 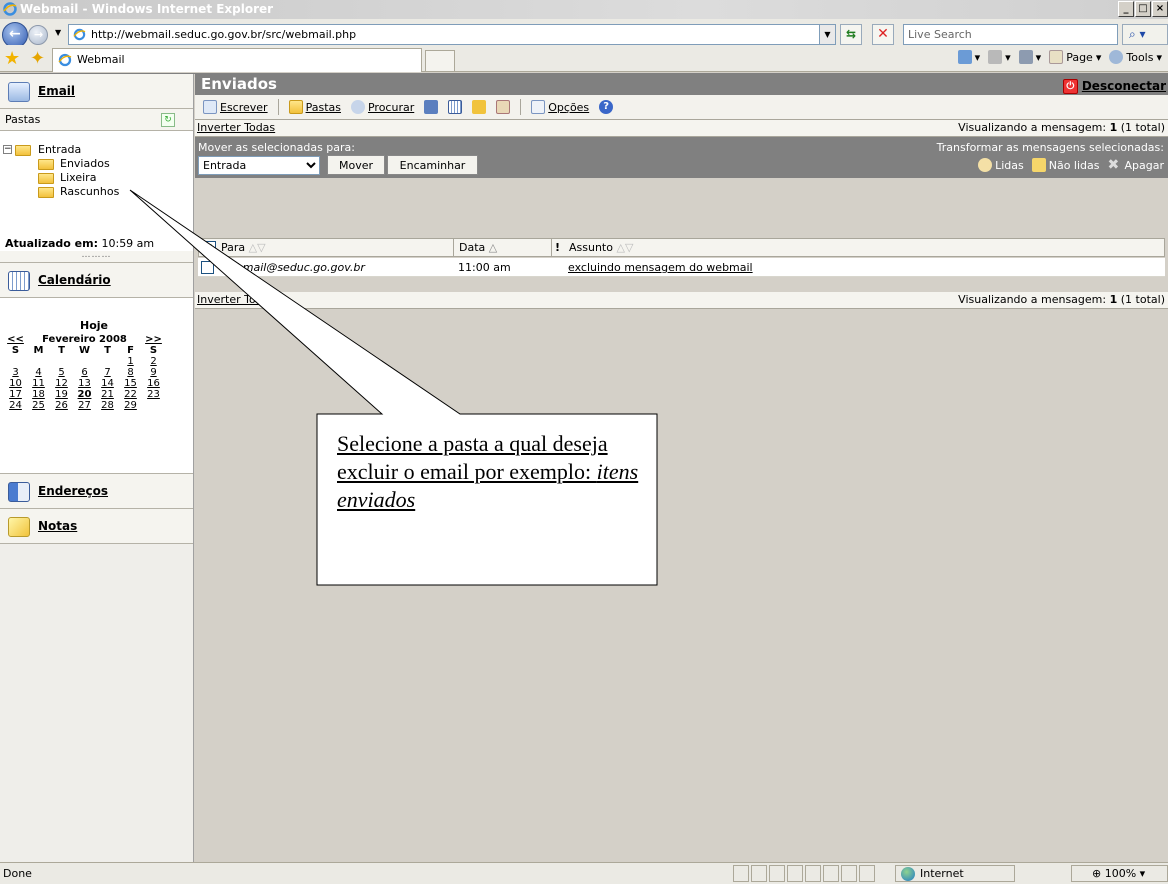 What do you see at coordinates (1135, 57) in the screenshot?
I see `tools-menu: Tools ▾` at bounding box center [1135, 57].